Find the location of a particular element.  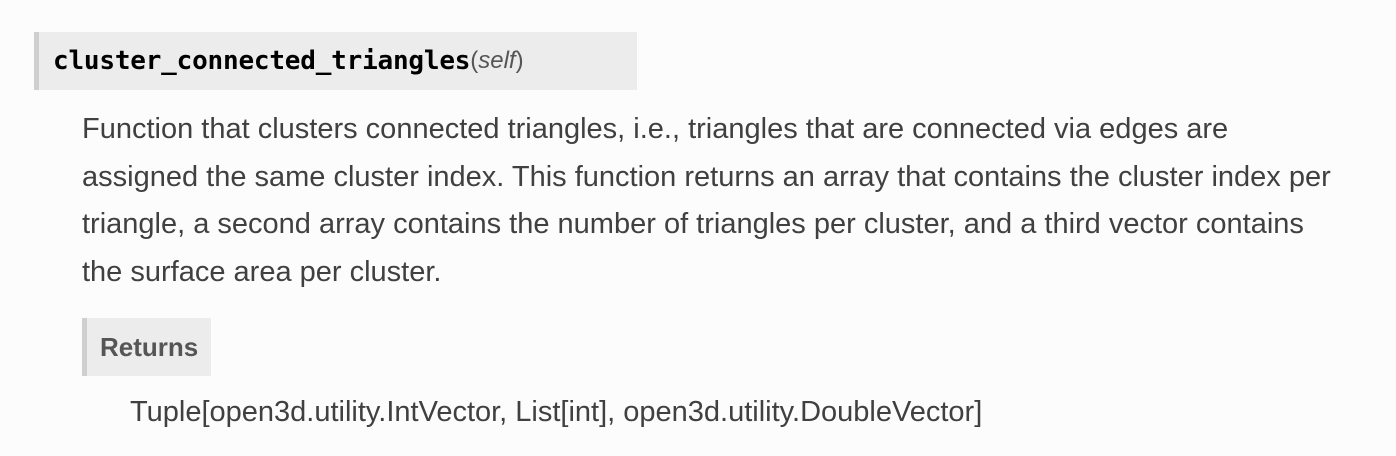

signature-close-paren: ) is located at coordinates (519, 60).